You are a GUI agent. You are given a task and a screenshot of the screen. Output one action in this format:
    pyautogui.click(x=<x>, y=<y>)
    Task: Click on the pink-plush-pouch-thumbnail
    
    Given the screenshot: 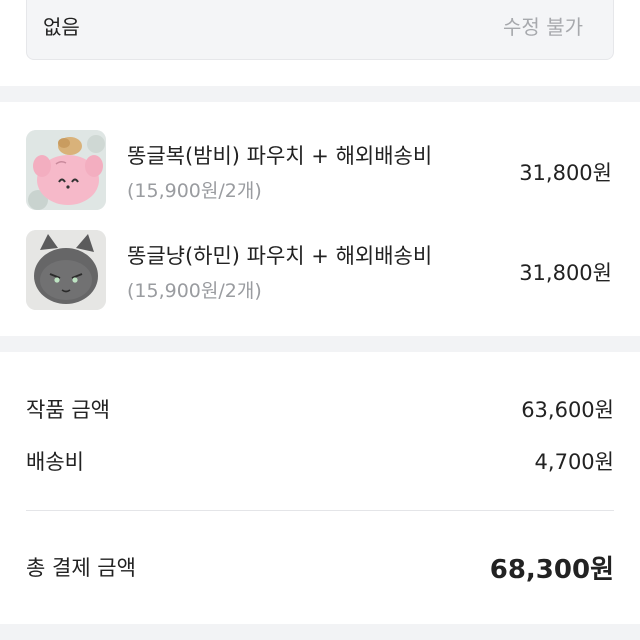 What is the action you would take?
    pyautogui.click(x=66, y=170)
    